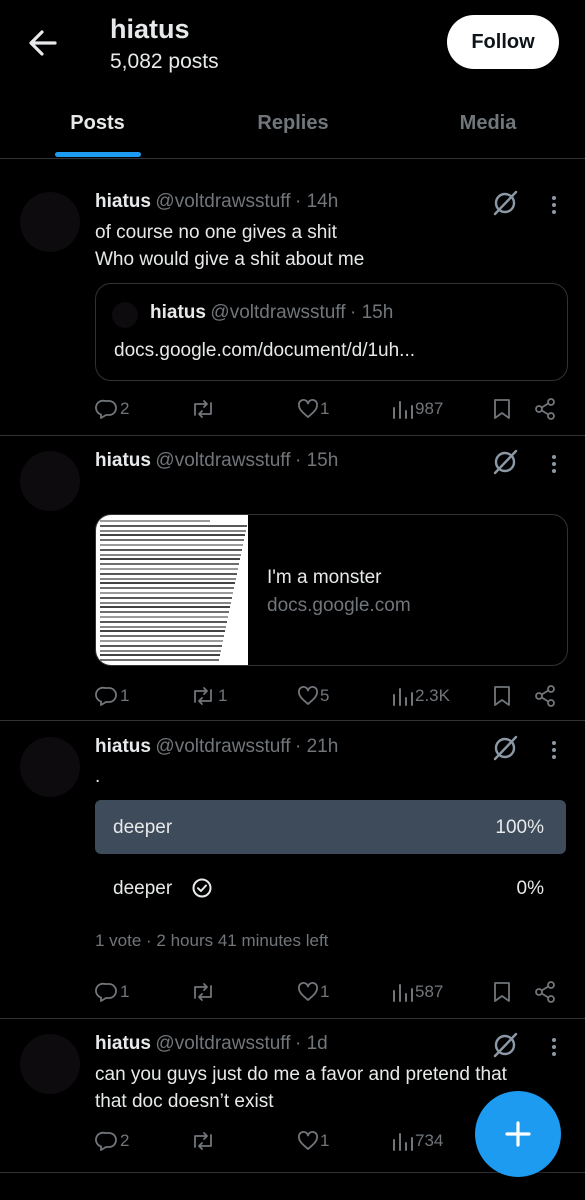 The height and width of the screenshot is (1200, 585). What do you see at coordinates (293, 123) in the screenshot?
I see `tab-replies: Replies` at bounding box center [293, 123].